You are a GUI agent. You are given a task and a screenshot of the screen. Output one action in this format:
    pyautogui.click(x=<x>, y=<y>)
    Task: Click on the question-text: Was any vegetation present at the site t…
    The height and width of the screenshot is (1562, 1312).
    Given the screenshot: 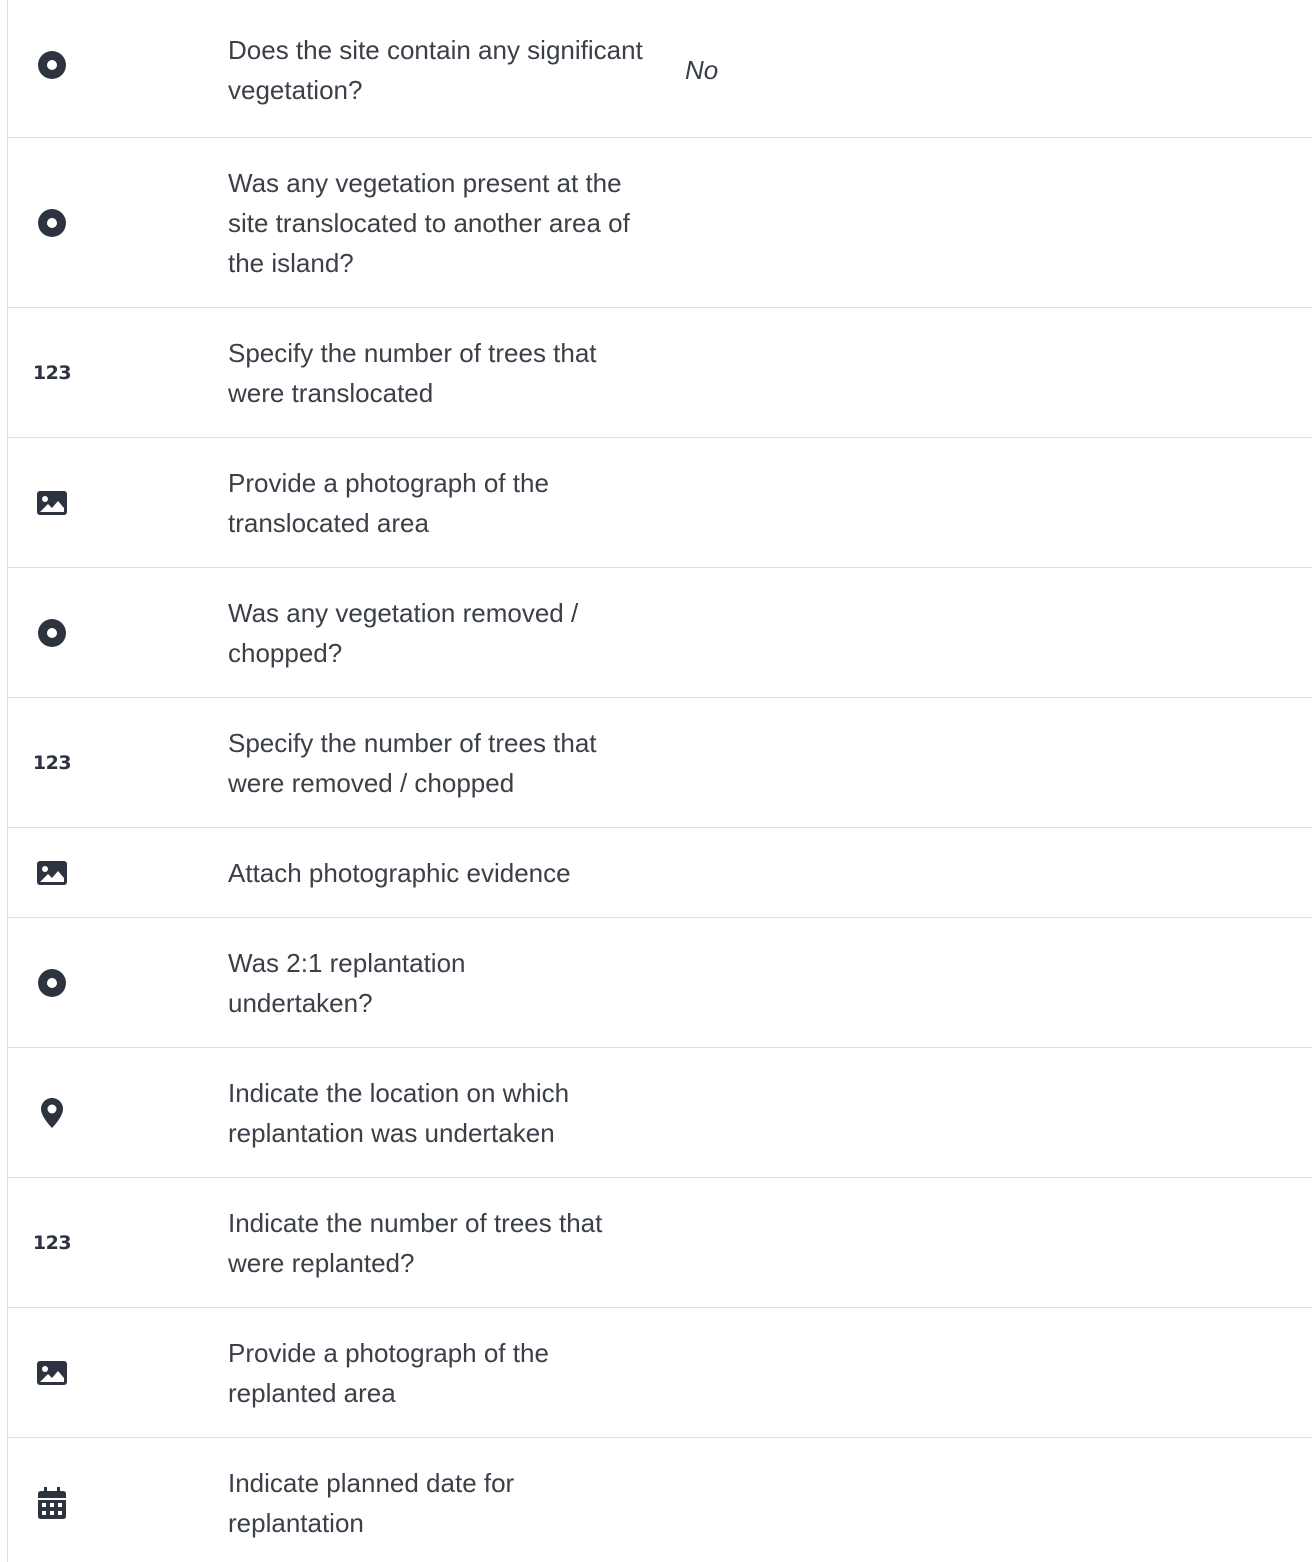 What is the action you would take?
    pyautogui.click(x=429, y=223)
    